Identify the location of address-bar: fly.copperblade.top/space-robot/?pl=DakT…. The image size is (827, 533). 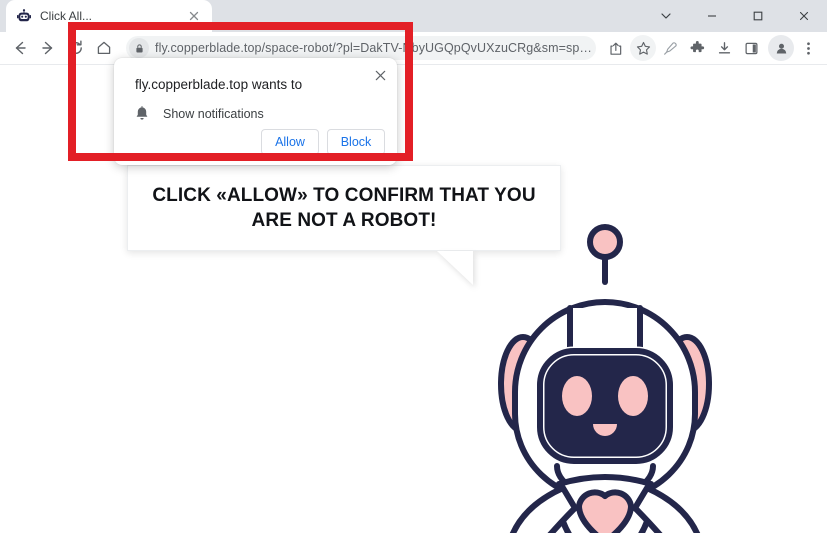
(361, 48).